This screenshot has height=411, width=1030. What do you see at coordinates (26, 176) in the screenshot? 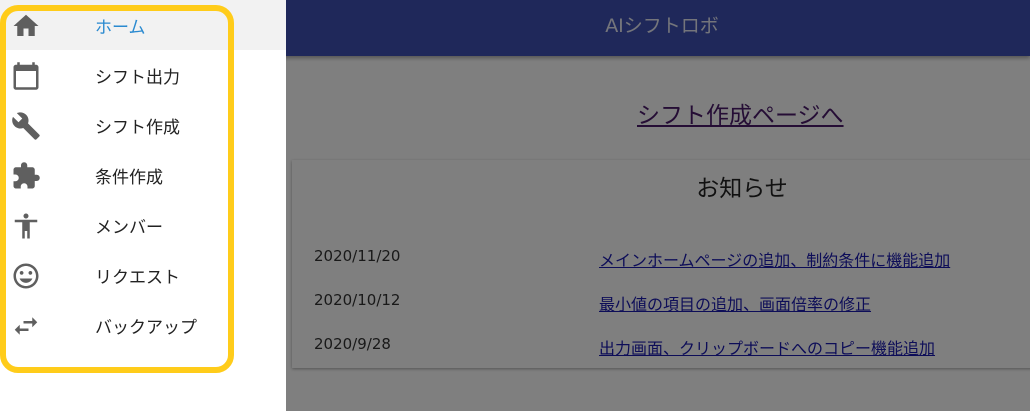
I see `puzzle-icon` at bounding box center [26, 176].